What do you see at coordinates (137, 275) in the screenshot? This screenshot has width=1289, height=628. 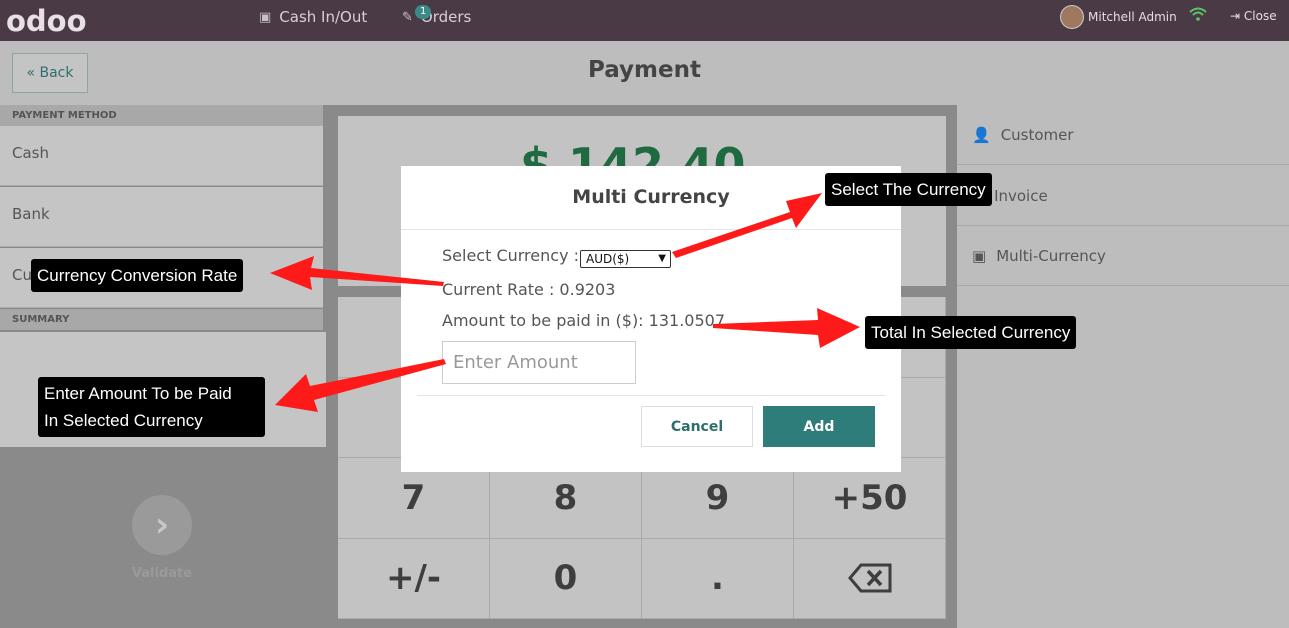 I see `callout-conversion-rate: Currency Conversion Rate` at bounding box center [137, 275].